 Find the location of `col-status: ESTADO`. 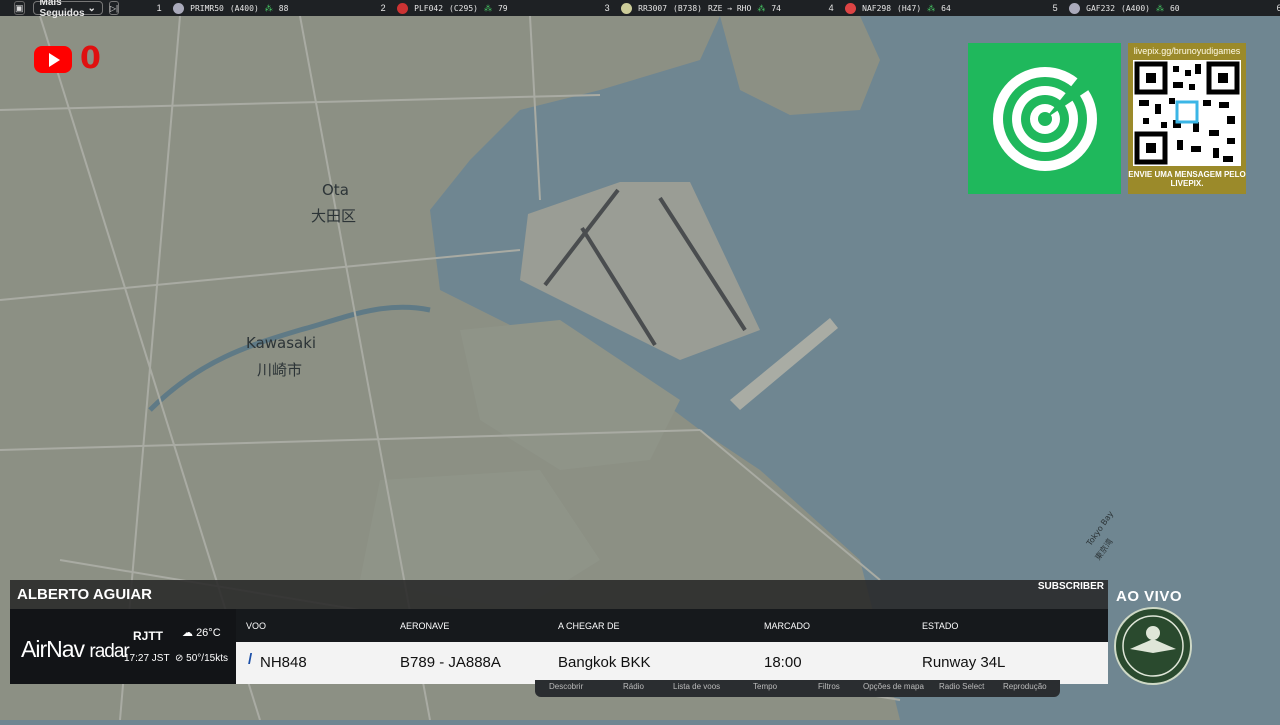

col-status: ESTADO is located at coordinates (940, 626).